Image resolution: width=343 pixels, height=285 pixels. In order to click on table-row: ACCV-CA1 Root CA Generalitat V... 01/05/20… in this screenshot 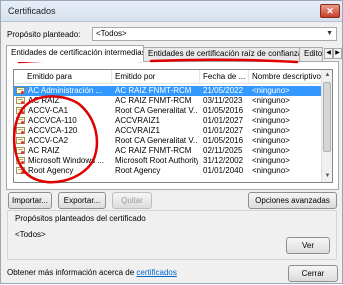, I will do `click(168, 111)`.